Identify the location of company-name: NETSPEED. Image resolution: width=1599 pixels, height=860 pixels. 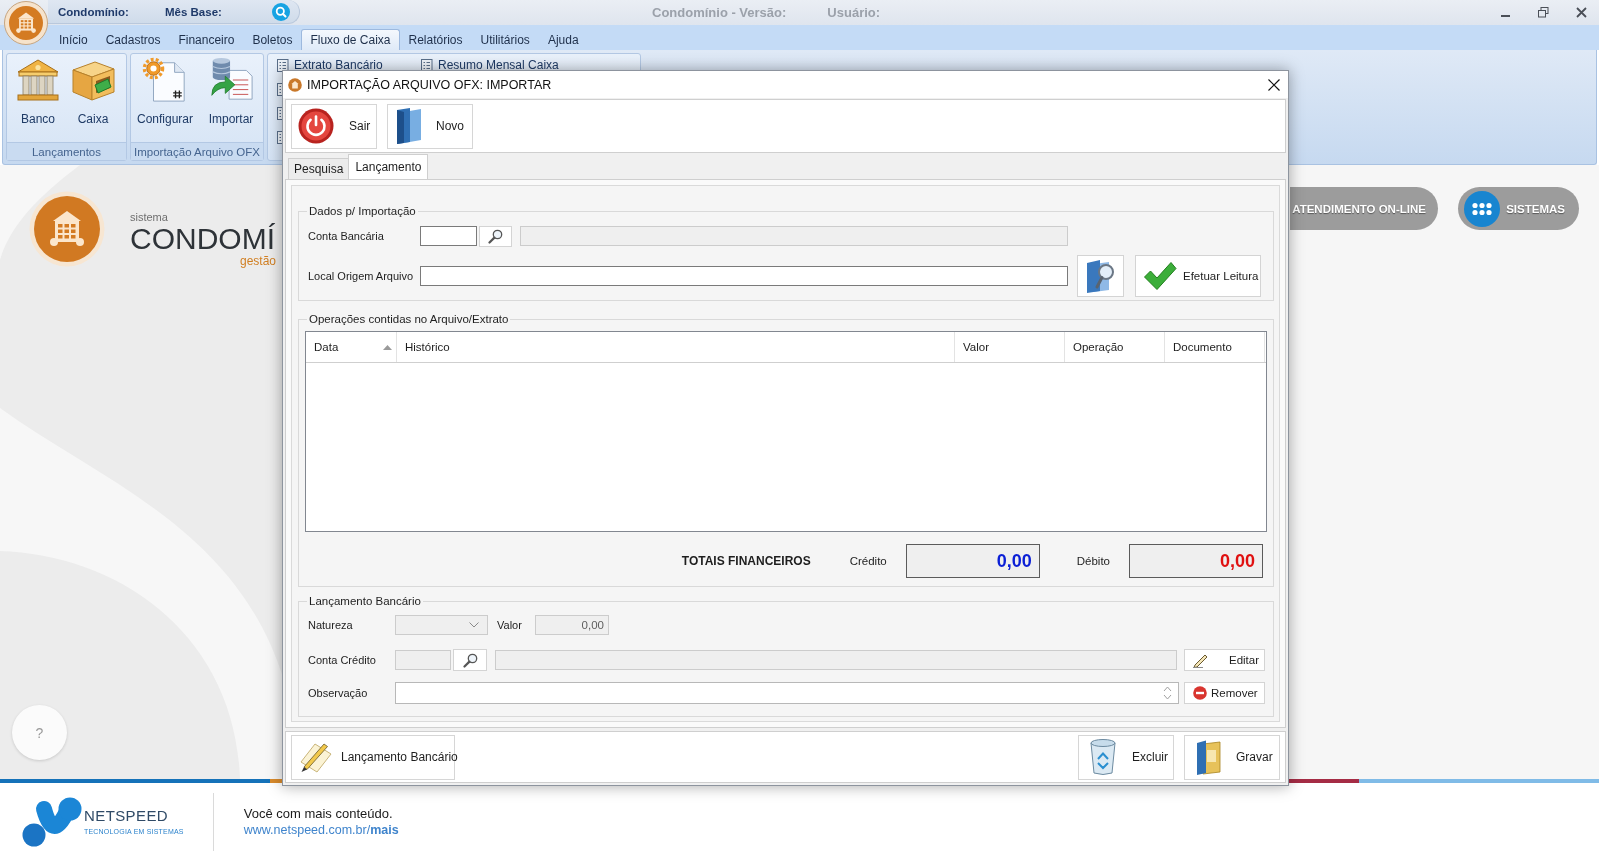
(127, 815).